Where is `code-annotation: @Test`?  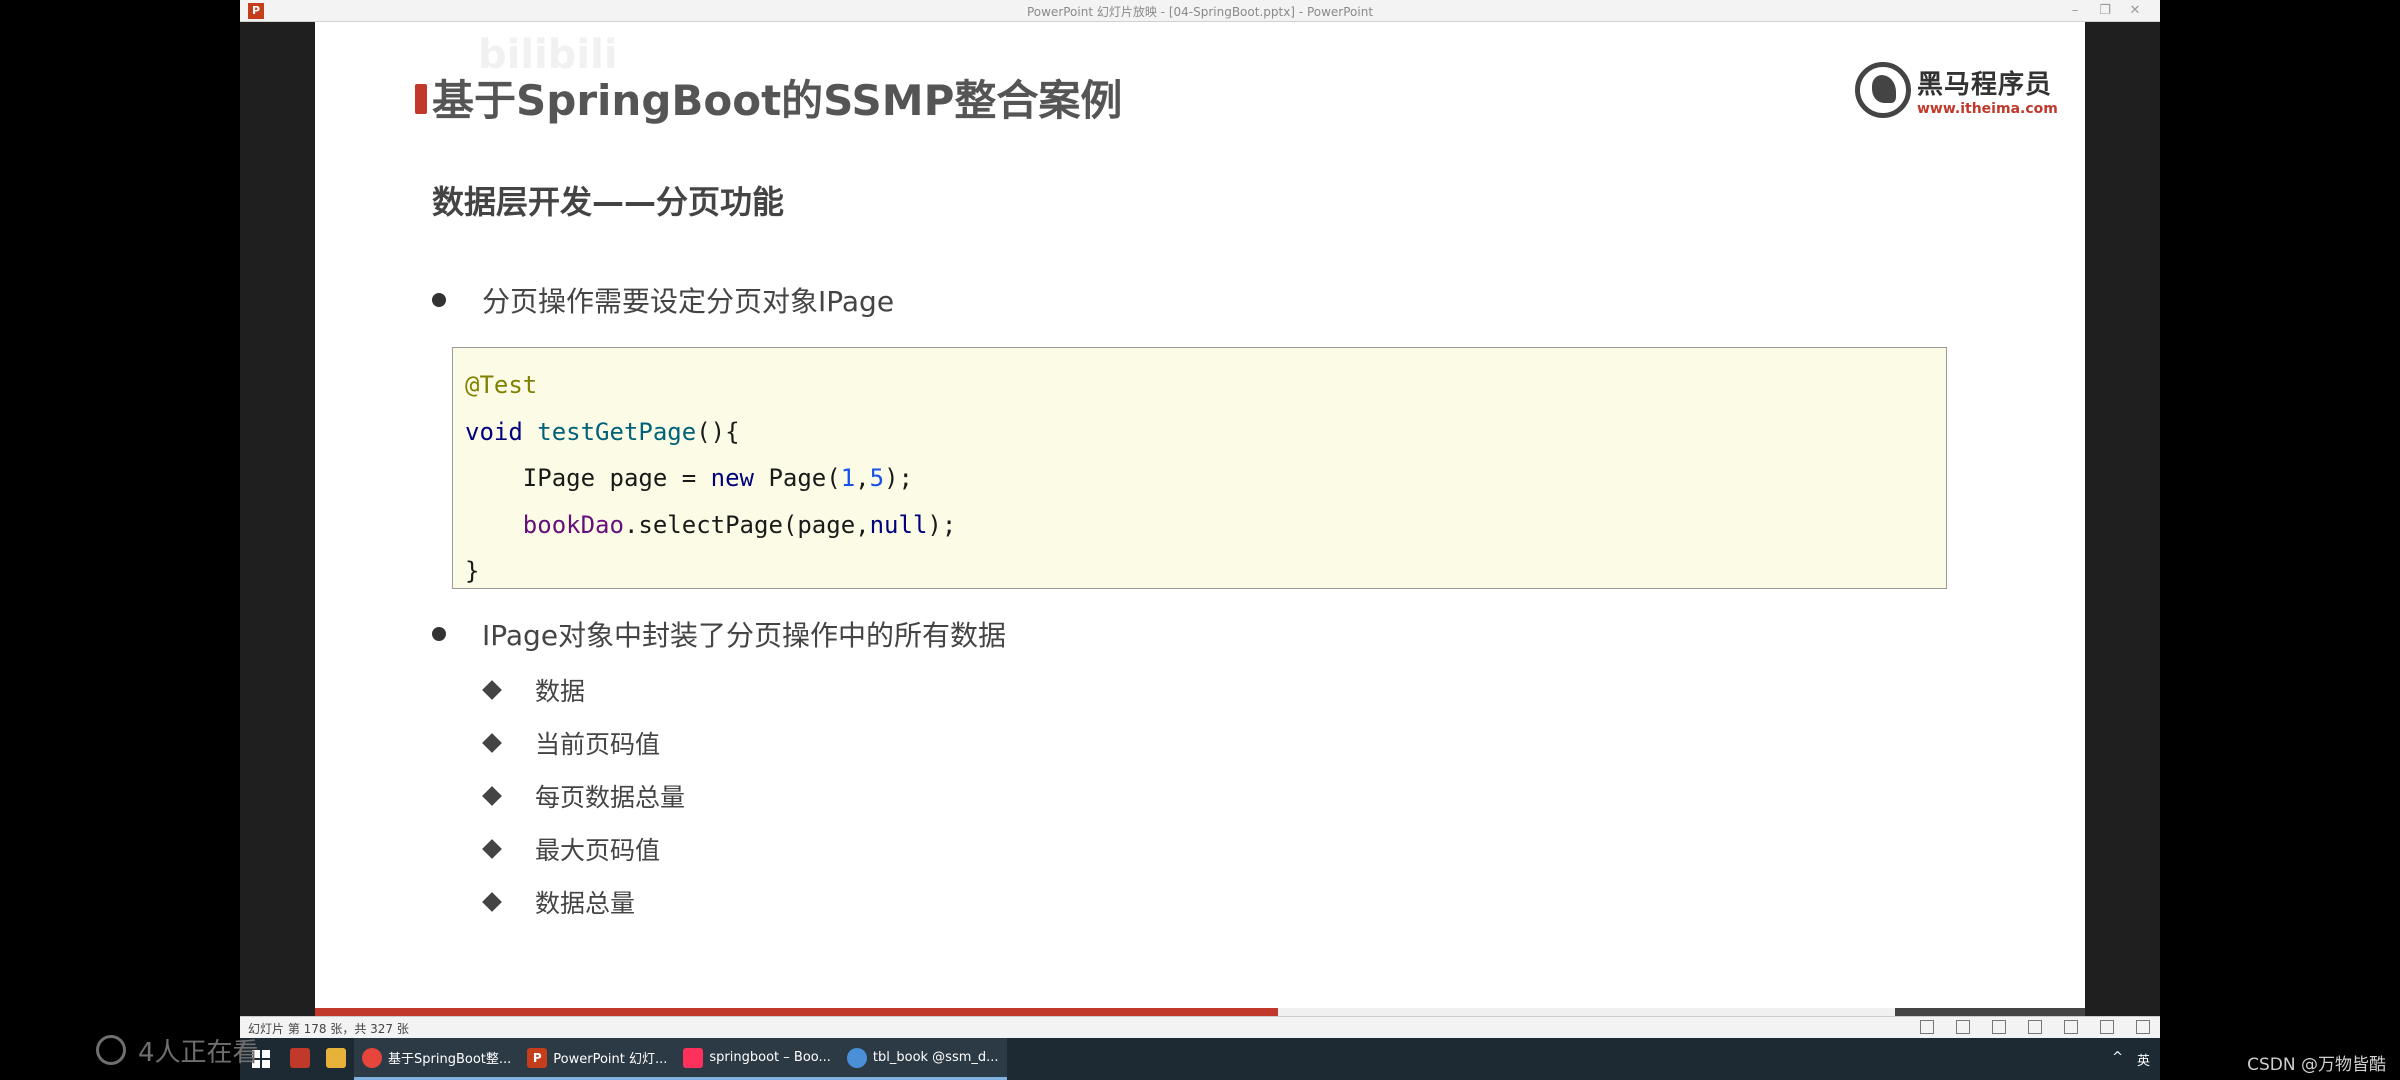
code-annotation: @Test is located at coordinates (501, 385).